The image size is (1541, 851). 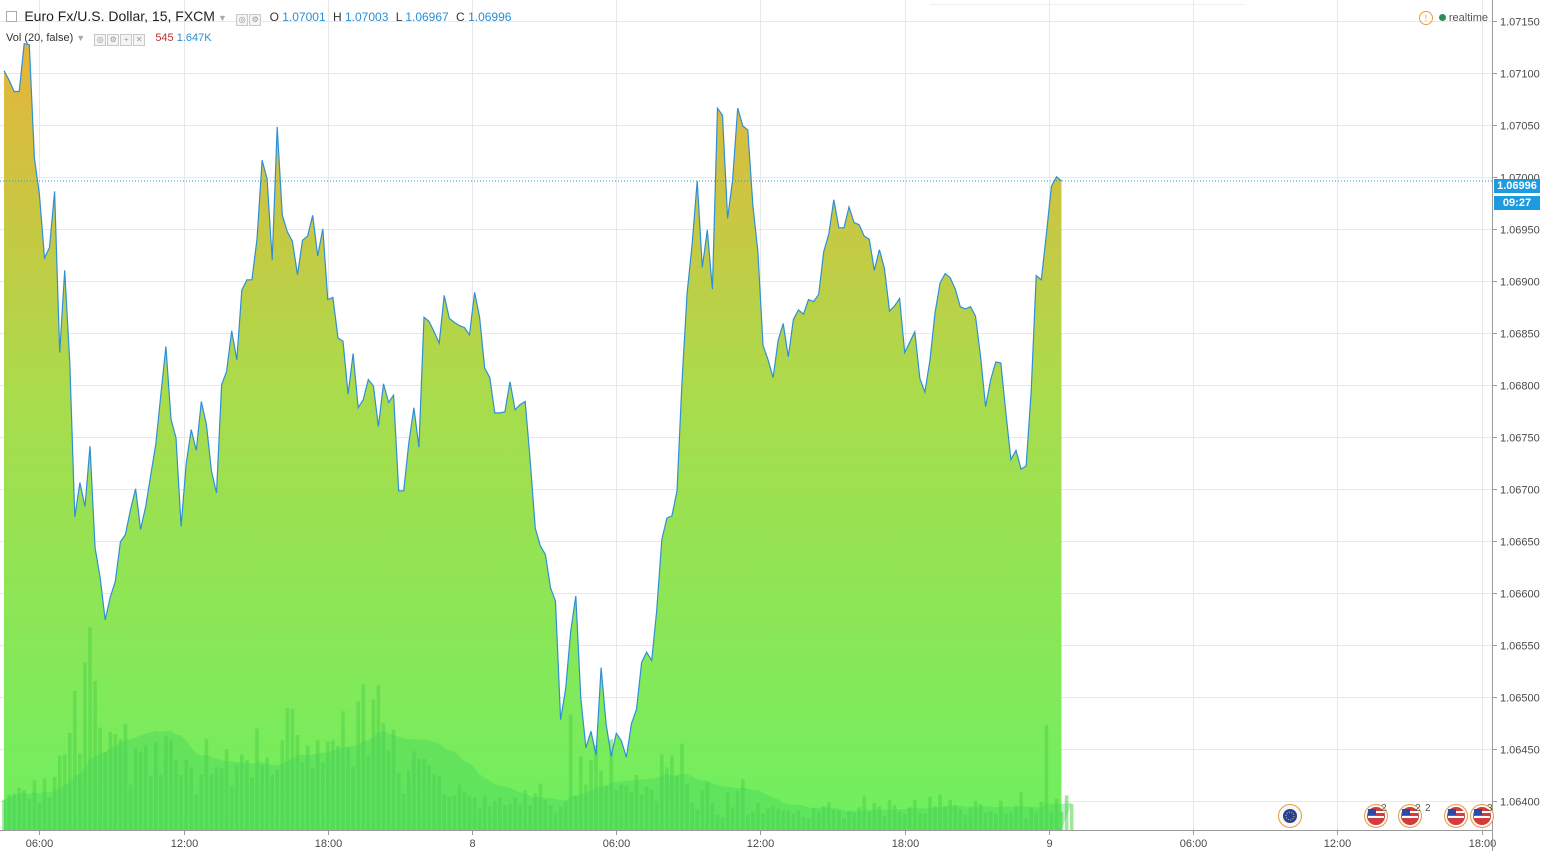 What do you see at coordinates (1520, 127) in the screenshot?
I see `y-tick-label: 1.07050` at bounding box center [1520, 127].